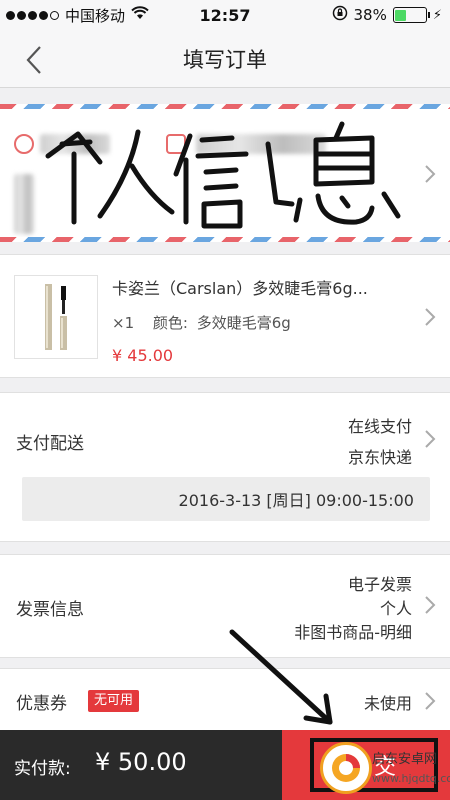  I want to click on battery-icon, so click(411, 15).